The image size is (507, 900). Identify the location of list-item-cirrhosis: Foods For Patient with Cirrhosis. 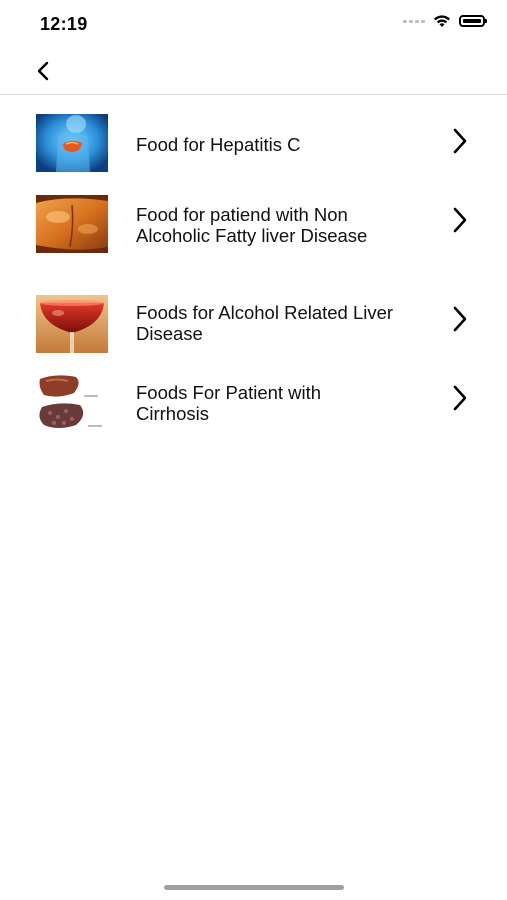
(253, 413).